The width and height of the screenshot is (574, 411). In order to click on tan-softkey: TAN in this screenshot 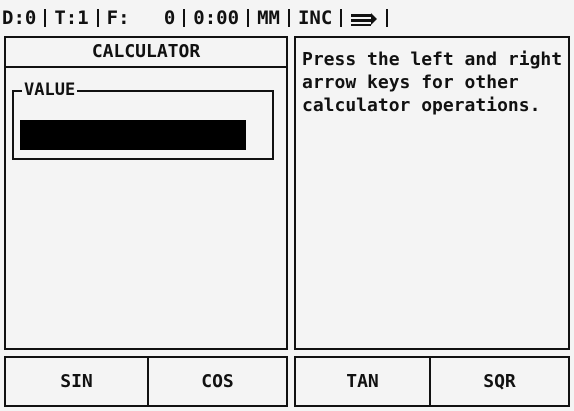, I will do `click(362, 381)`.